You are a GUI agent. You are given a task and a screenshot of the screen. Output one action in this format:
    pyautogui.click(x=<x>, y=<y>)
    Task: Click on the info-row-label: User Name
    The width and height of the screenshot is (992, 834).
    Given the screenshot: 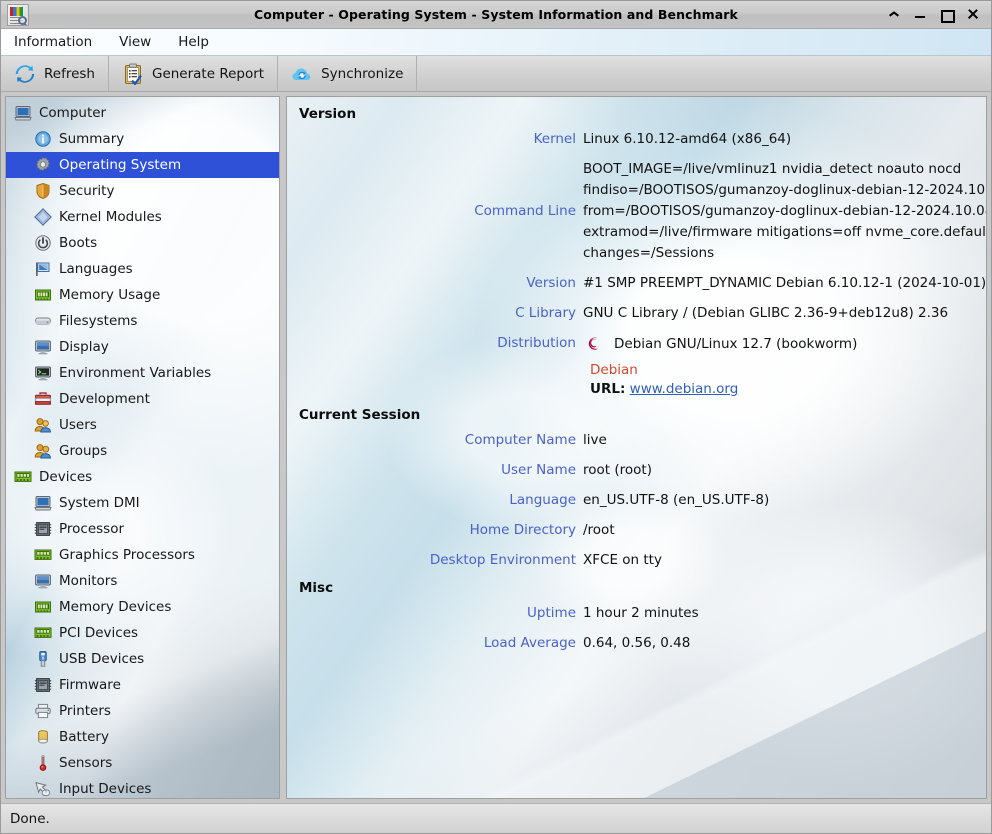 What is the action you would take?
    pyautogui.click(x=538, y=470)
    